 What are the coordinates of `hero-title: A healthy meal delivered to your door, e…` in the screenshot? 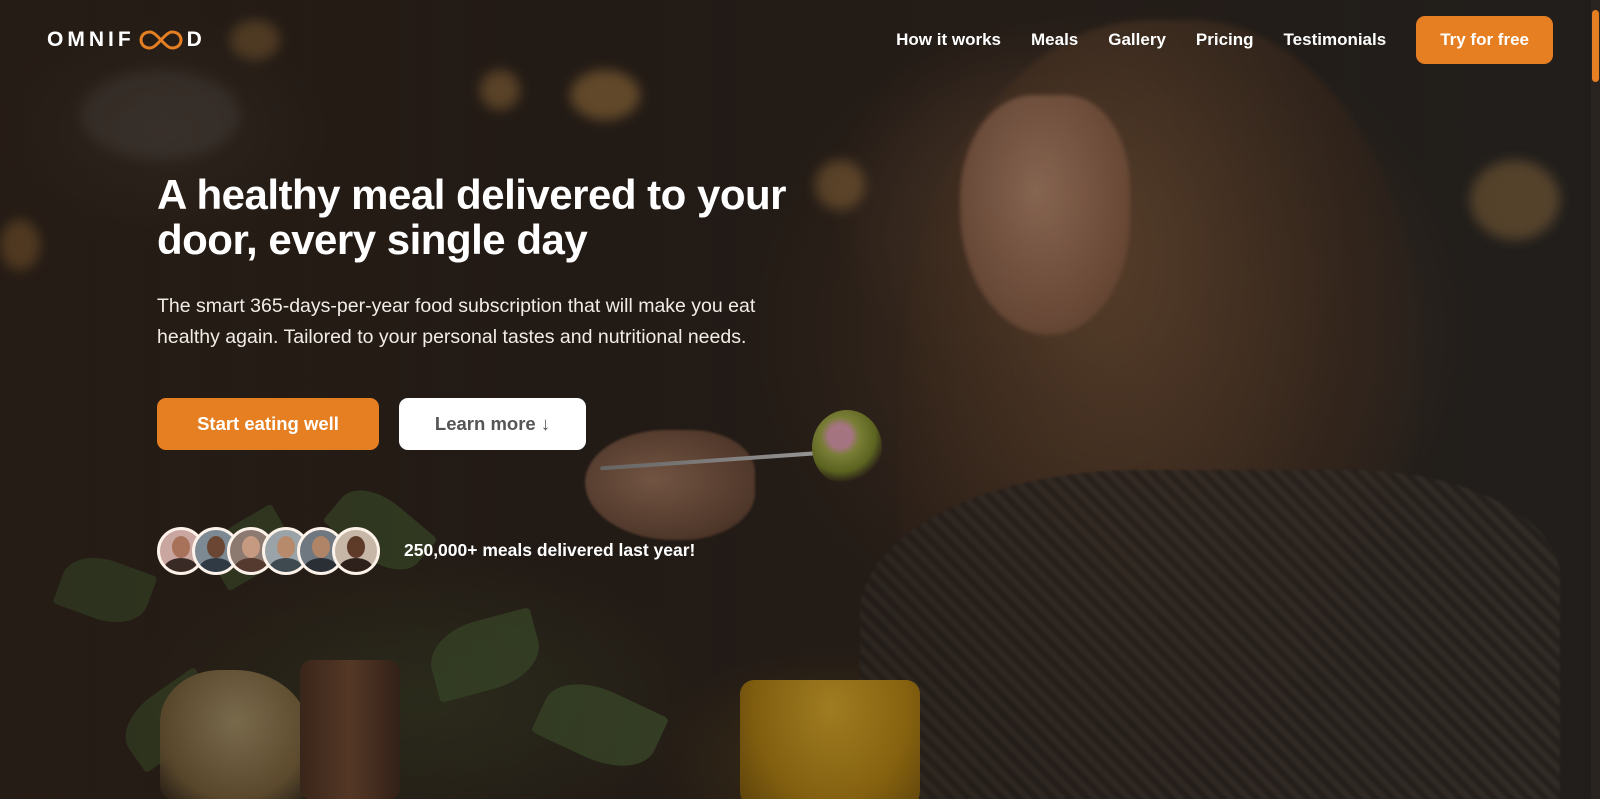 It's located at (471, 217).